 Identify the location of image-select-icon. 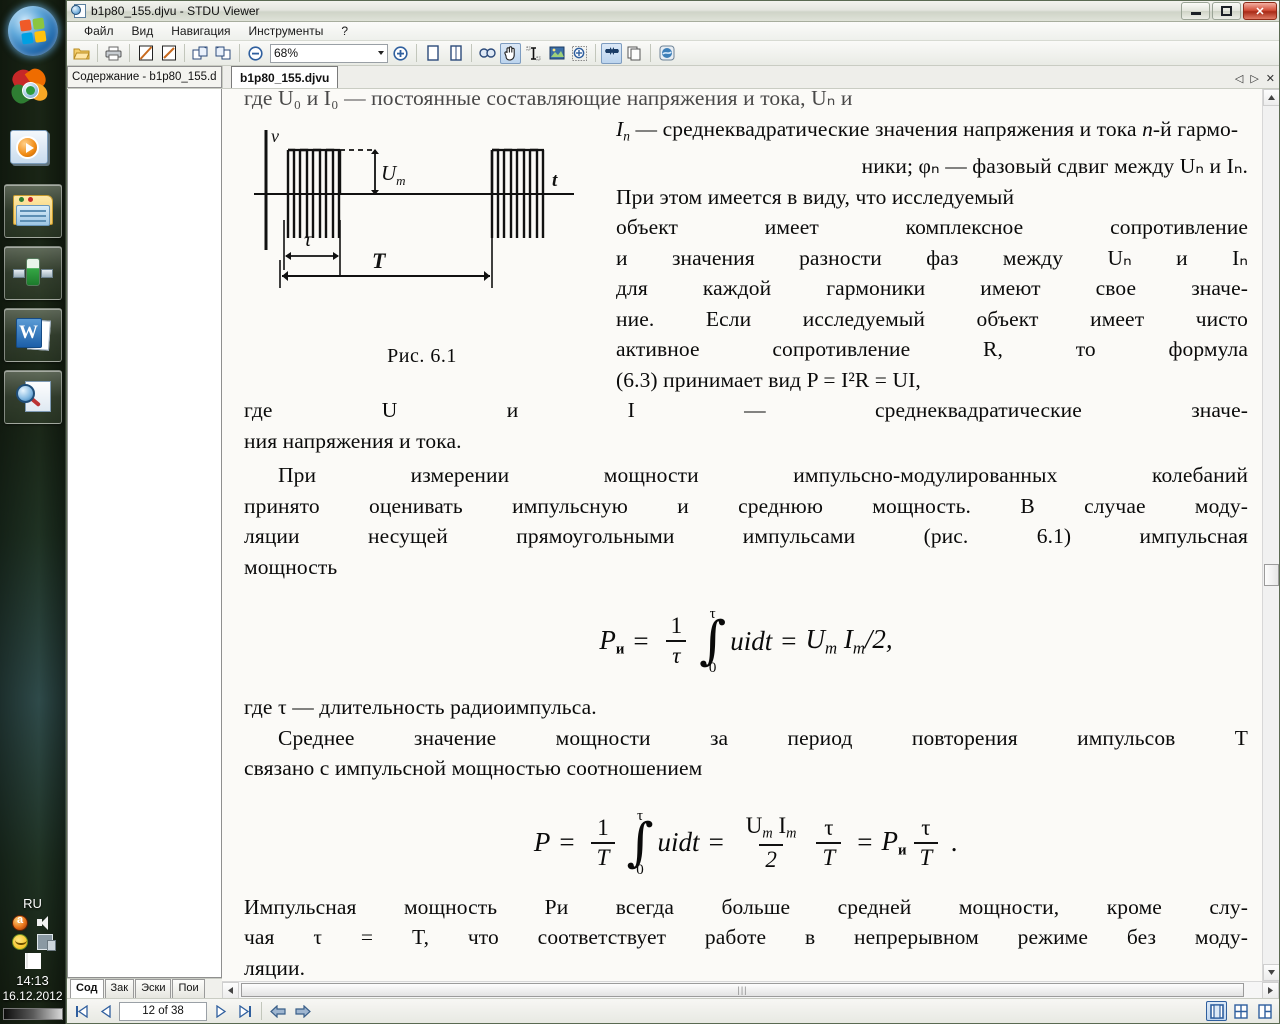
(556, 53).